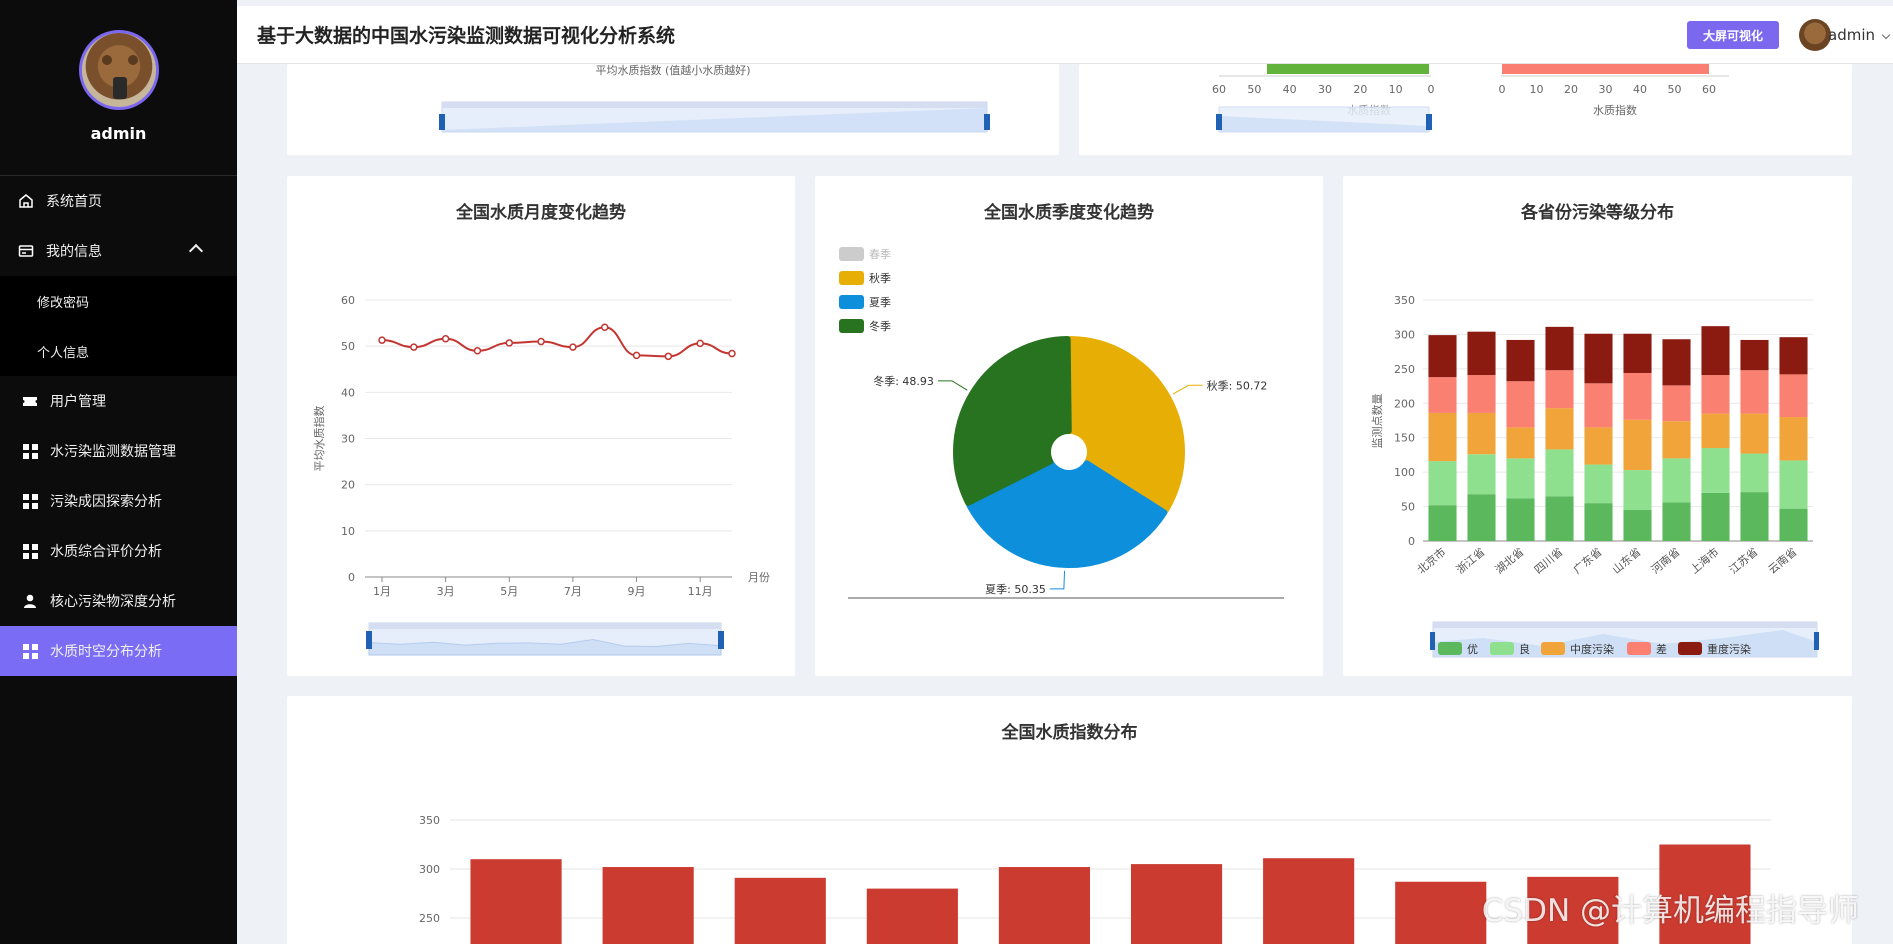 The height and width of the screenshot is (944, 1893). What do you see at coordinates (1647, 649) in the screenshot?
I see `legend-item-3: 差` at bounding box center [1647, 649].